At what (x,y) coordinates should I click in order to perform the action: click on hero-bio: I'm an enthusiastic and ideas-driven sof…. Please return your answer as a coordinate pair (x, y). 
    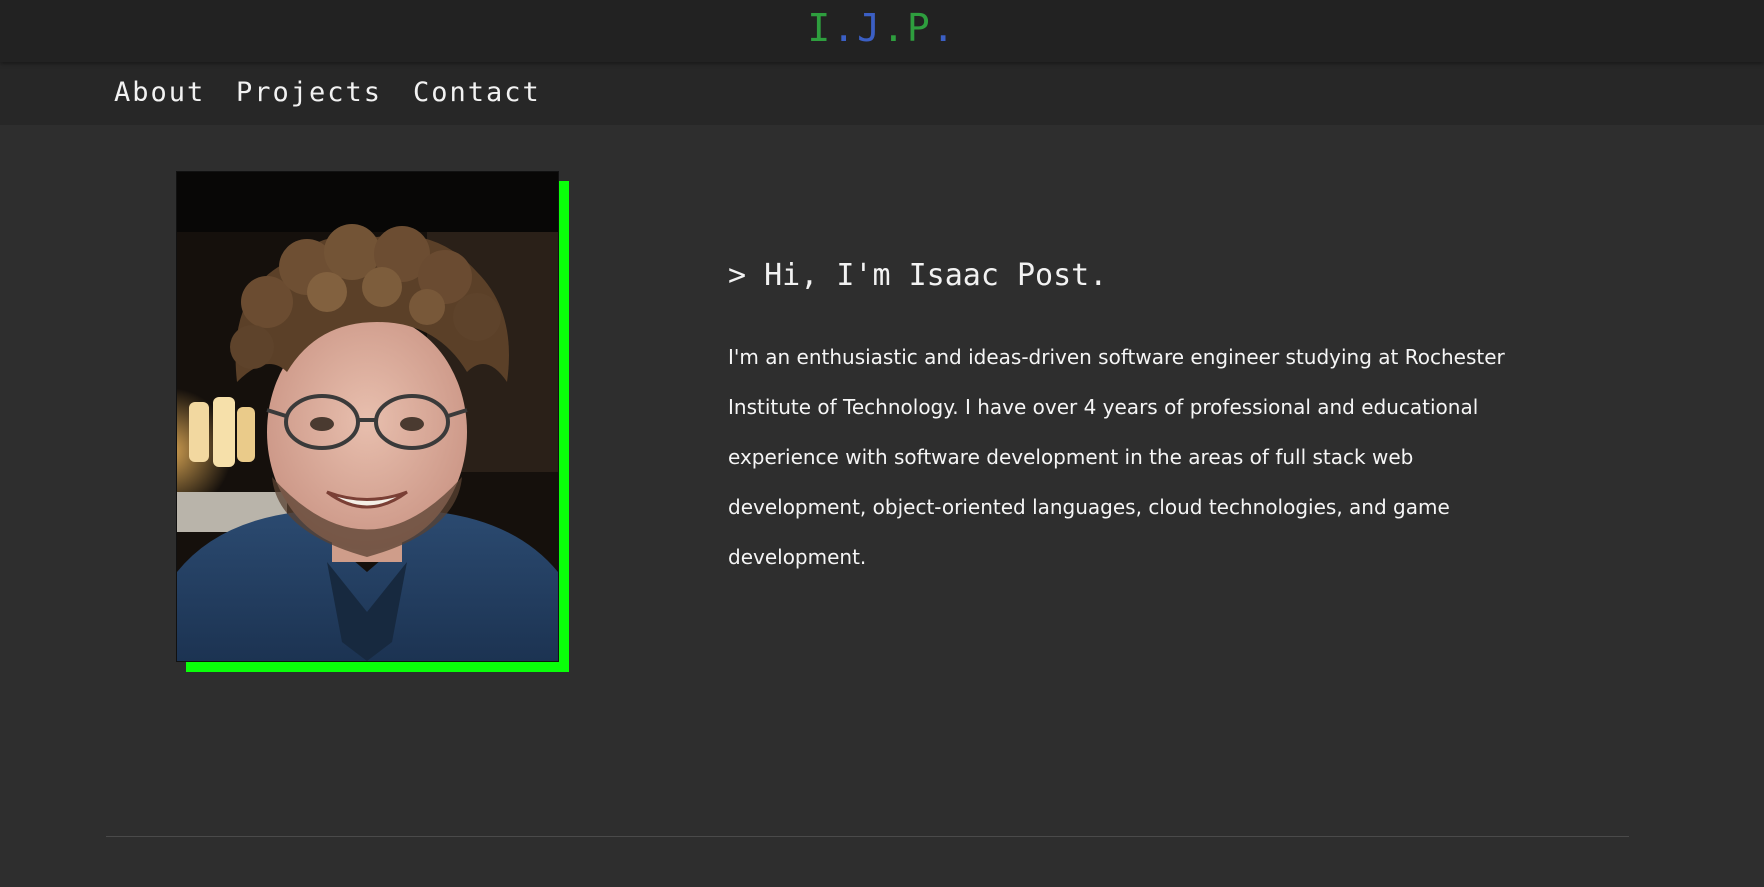
    Looking at the image, I should click on (1138, 457).